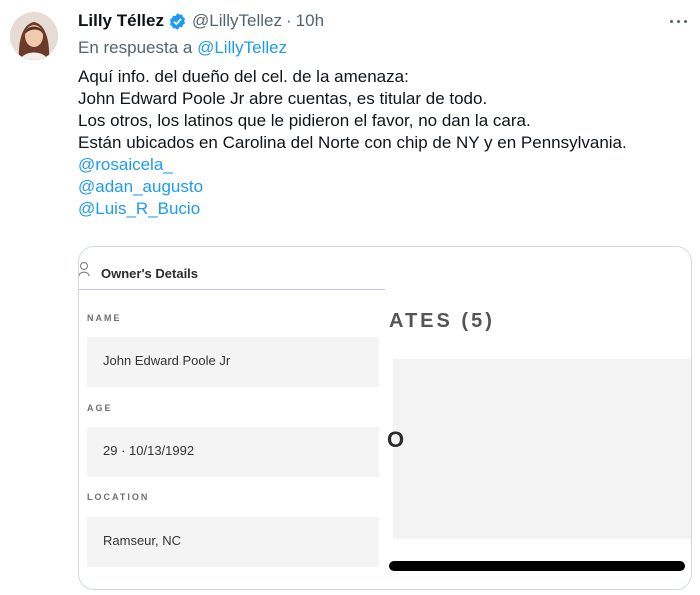  I want to click on right-heading: ATES (5), so click(442, 321).